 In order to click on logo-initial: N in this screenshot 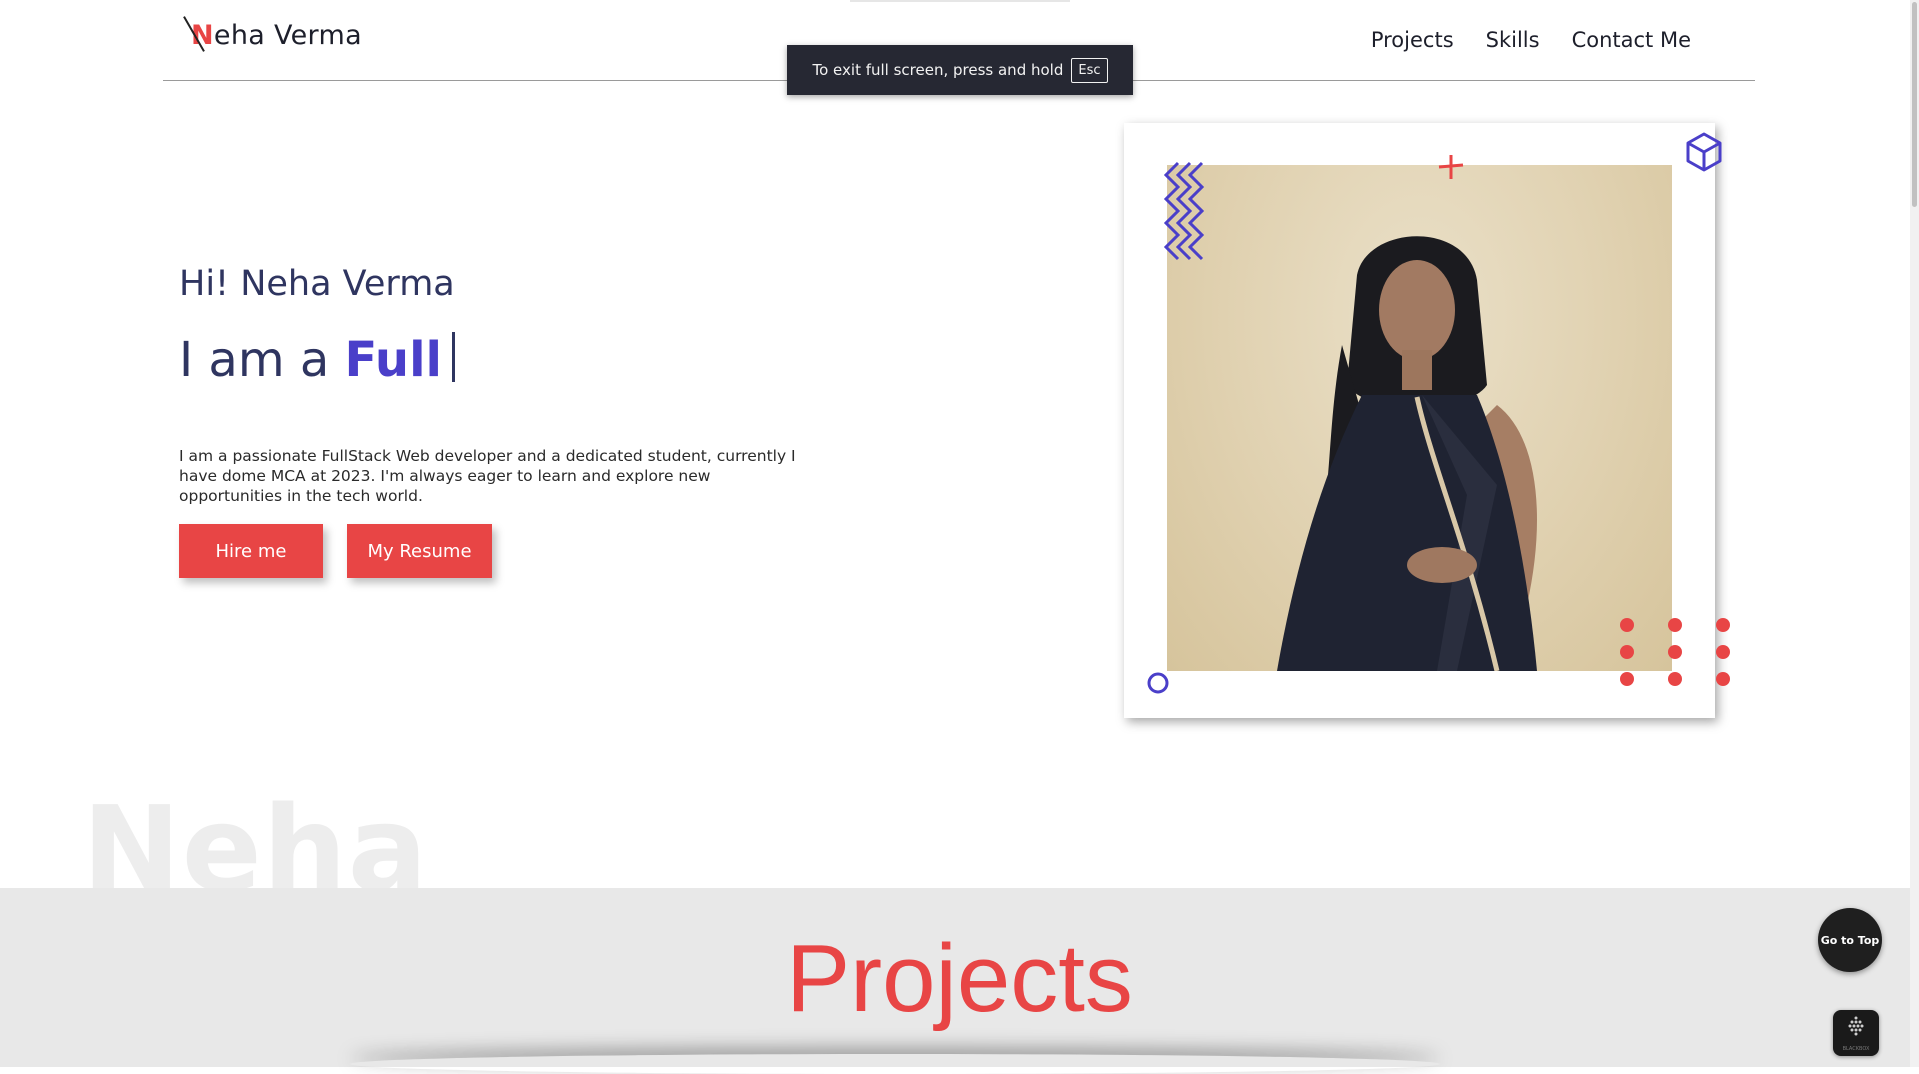, I will do `click(202, 35)`.